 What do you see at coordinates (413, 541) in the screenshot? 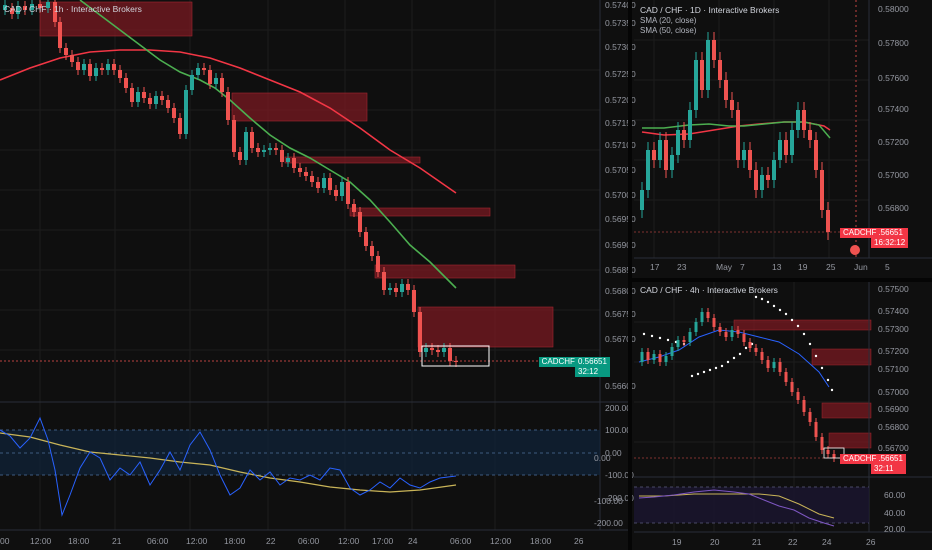
I see `main-time-tick: 24` at bounding box center [413, 541].